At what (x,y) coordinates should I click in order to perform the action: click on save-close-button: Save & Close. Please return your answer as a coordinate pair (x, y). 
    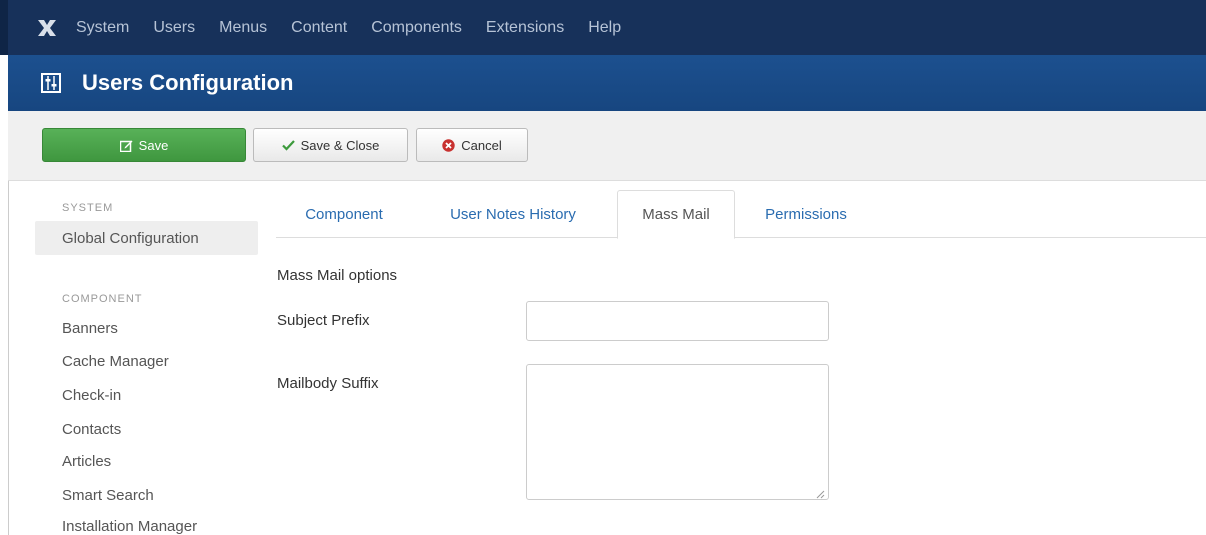
    Looking at the image, I should click on (330, 145).